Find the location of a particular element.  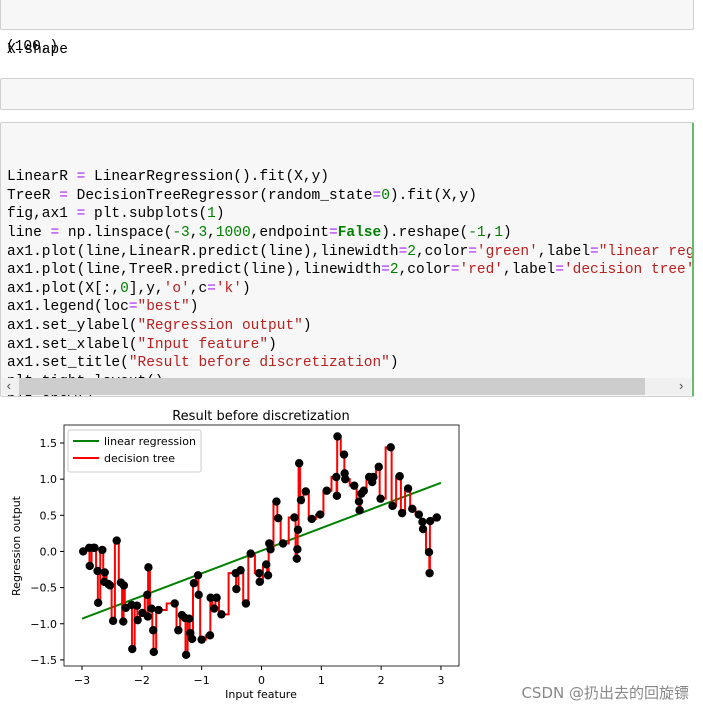

code-token: 1000 is located at coordinates (233, 232).